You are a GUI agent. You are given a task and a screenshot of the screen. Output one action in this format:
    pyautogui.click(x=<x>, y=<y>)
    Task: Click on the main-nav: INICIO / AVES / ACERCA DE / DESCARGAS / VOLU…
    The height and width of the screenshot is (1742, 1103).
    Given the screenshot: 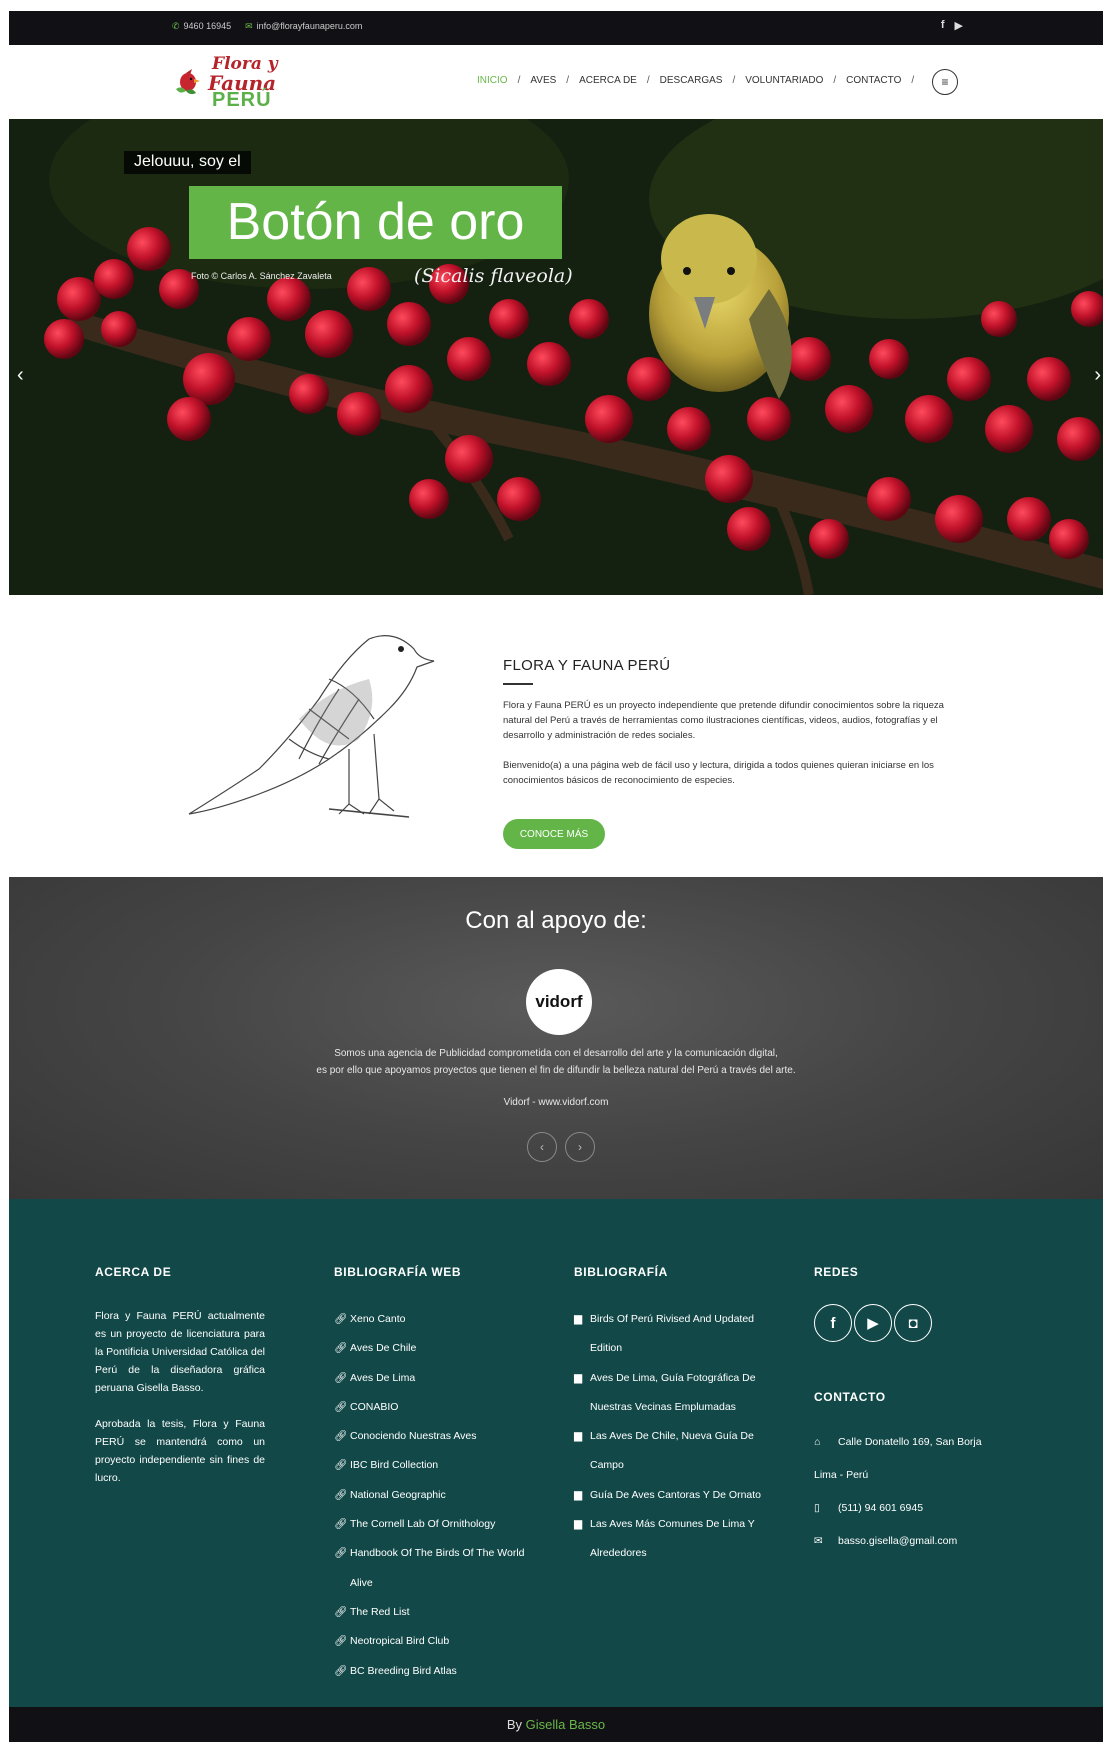 What is the action you would take?
    pyautogui.click(x=696, y=80)
    